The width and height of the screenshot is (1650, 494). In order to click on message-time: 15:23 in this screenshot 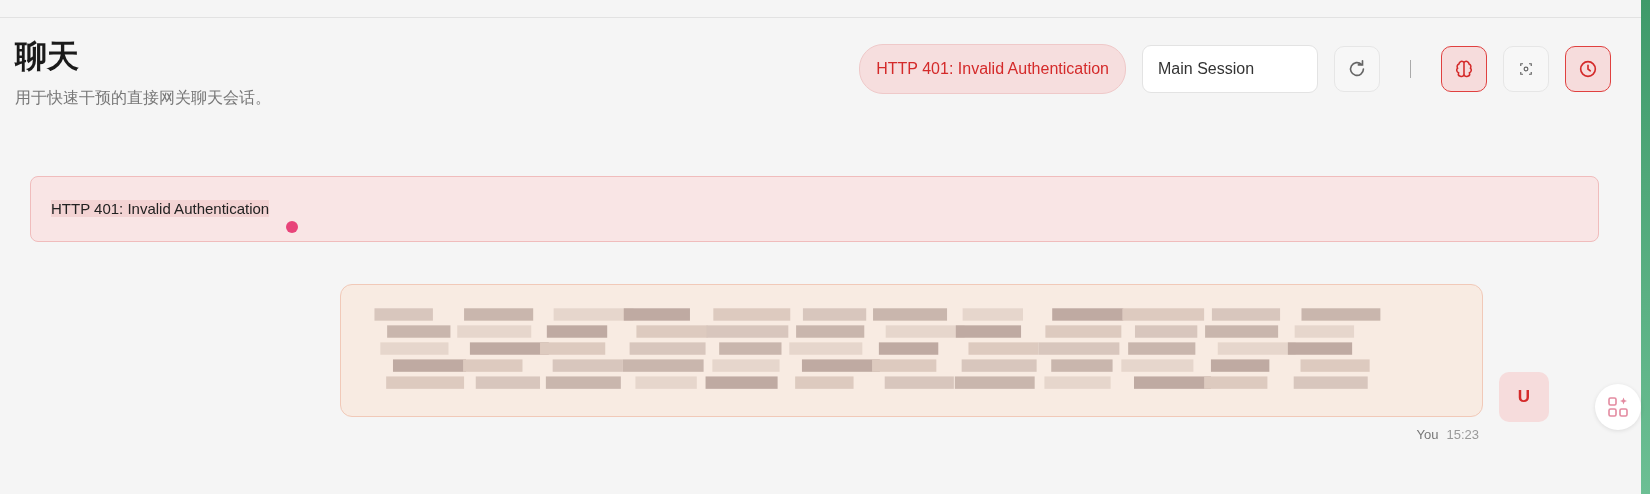, I will do `click(1462, 434)`.